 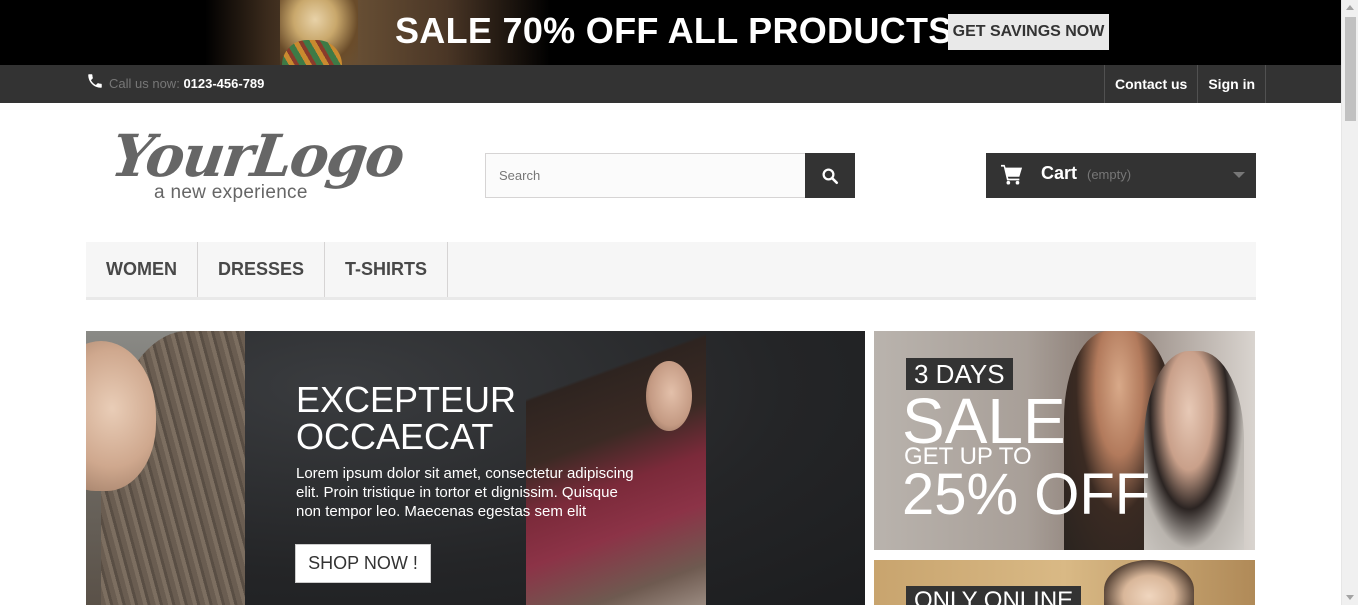 I want to click on hero-model-face, so click(x=669, y=396).